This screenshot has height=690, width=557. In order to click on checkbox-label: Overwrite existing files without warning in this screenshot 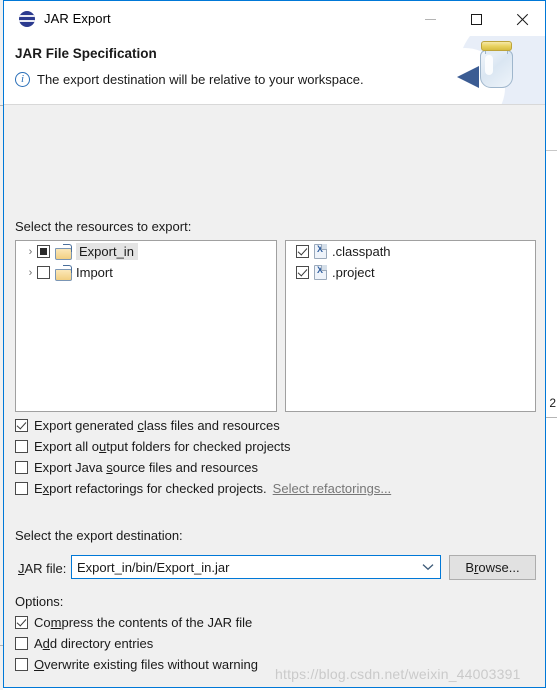, I will do `click(146, 664)`.